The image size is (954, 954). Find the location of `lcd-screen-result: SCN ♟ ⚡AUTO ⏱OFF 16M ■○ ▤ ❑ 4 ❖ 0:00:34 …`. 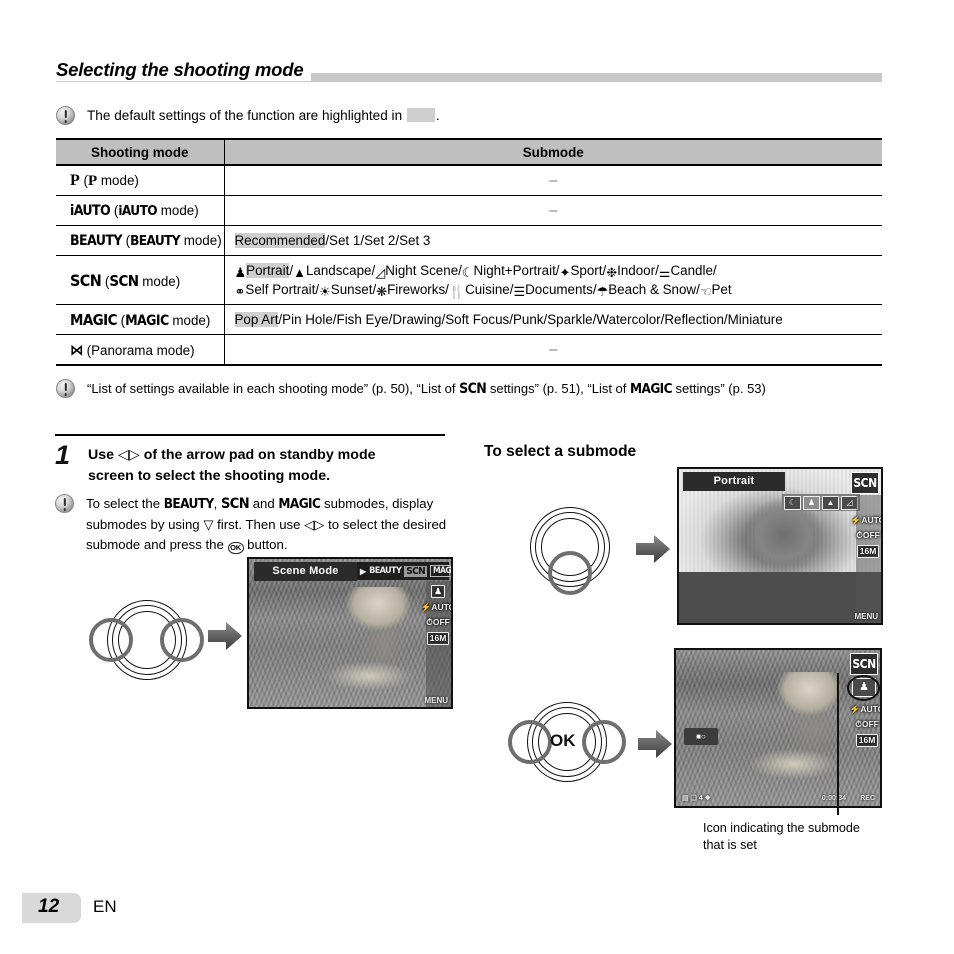

lcd-screen-result: SCN ♟ ⚡AUTO ⏱OFF 16M ■○ ▤ ❑ 4 ❖ 0:00:34 … is located at coordinates (778, 728).